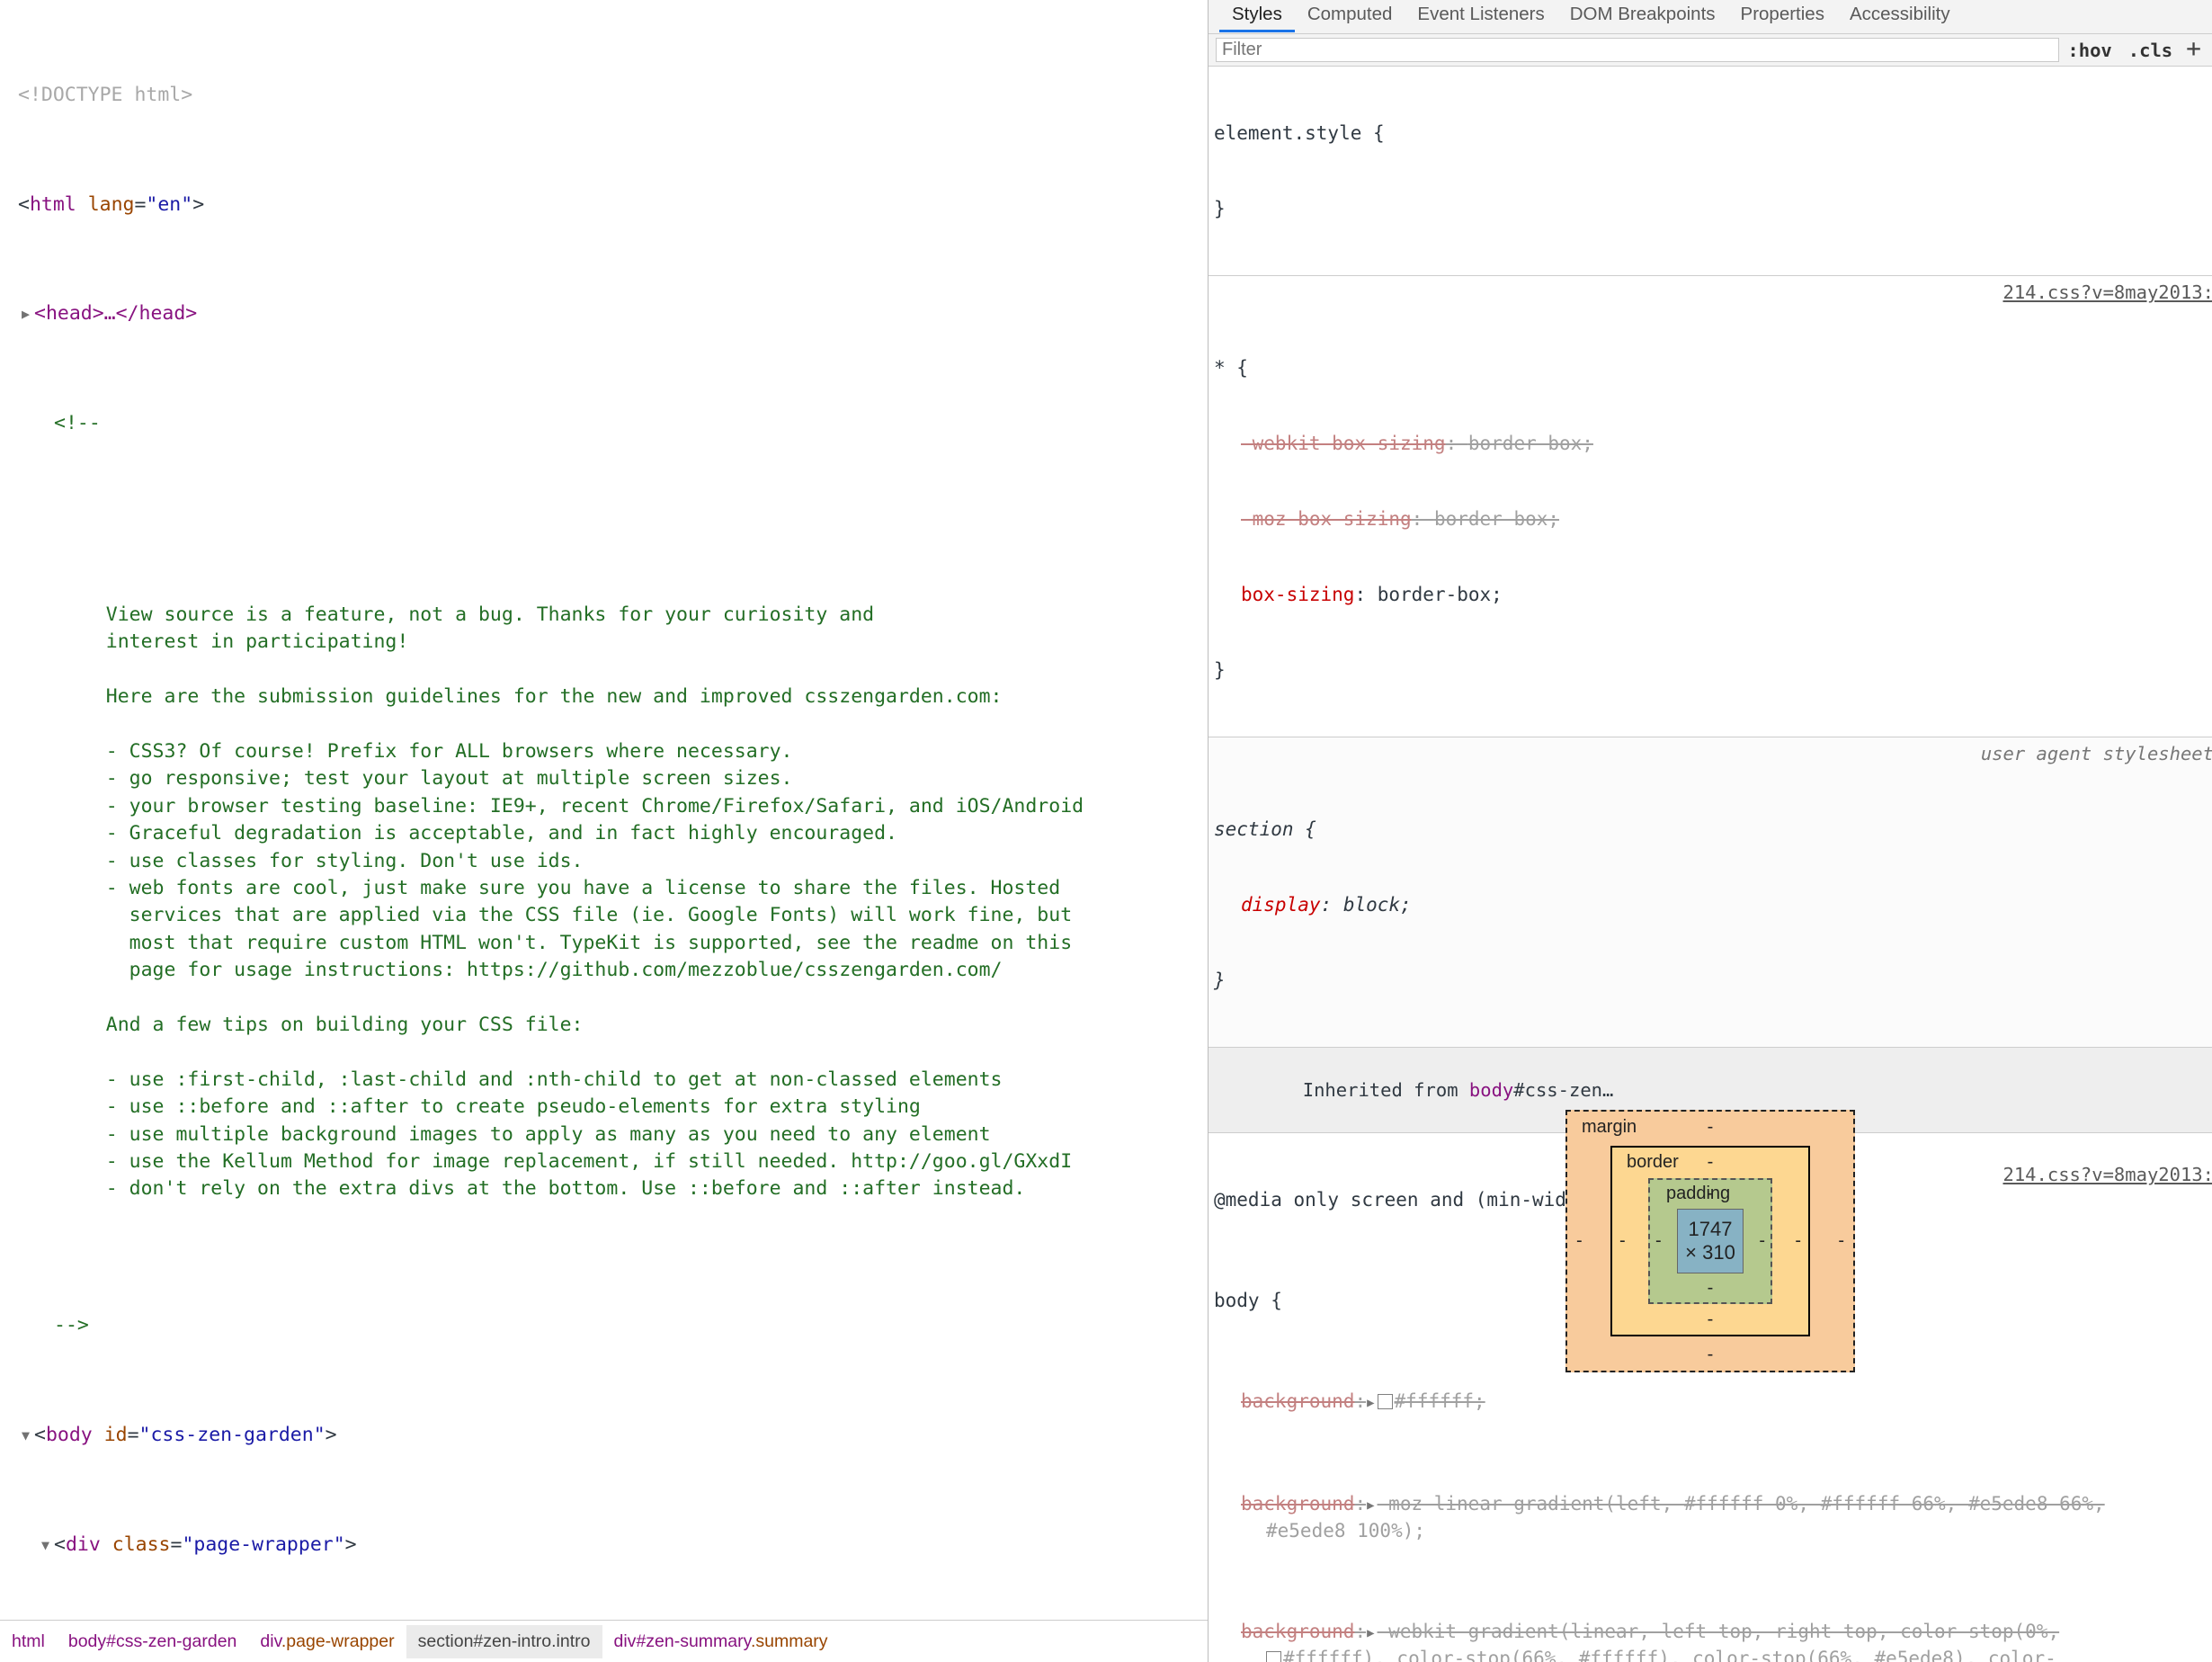  Describe the element at coordinates (28, 1642) in the screenshot. I see `breadcrumb-item-html: html` at that location.